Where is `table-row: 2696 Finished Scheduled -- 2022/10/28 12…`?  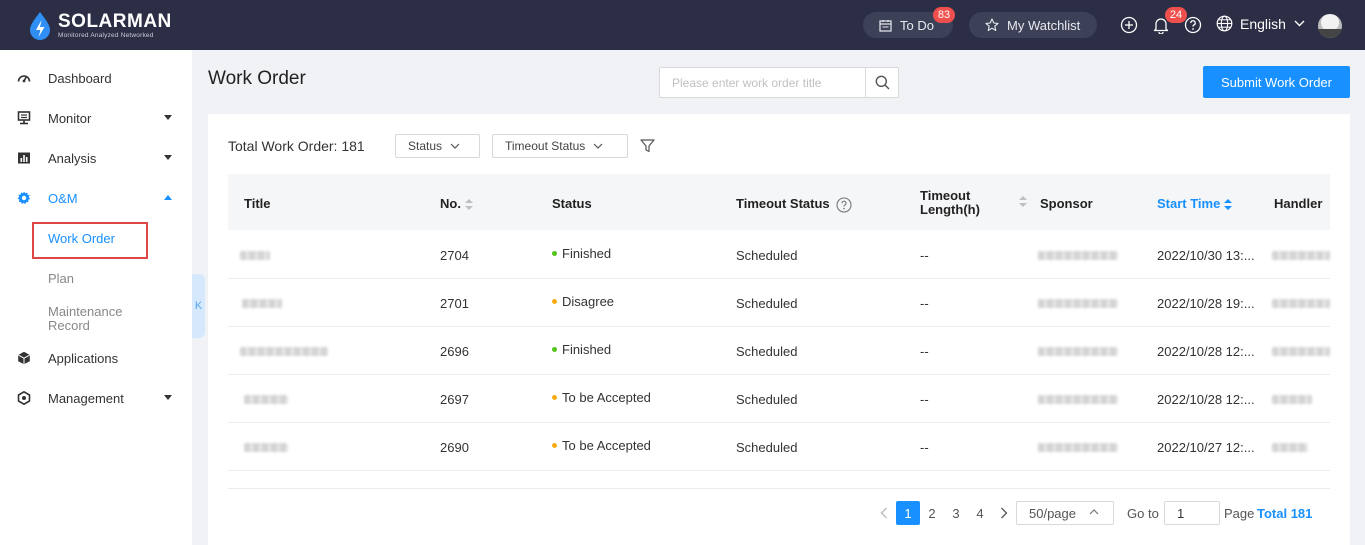
table-row: 2696 Finished Scheduled -- 2022/10/28 12… is located at coordinates (779, 351).